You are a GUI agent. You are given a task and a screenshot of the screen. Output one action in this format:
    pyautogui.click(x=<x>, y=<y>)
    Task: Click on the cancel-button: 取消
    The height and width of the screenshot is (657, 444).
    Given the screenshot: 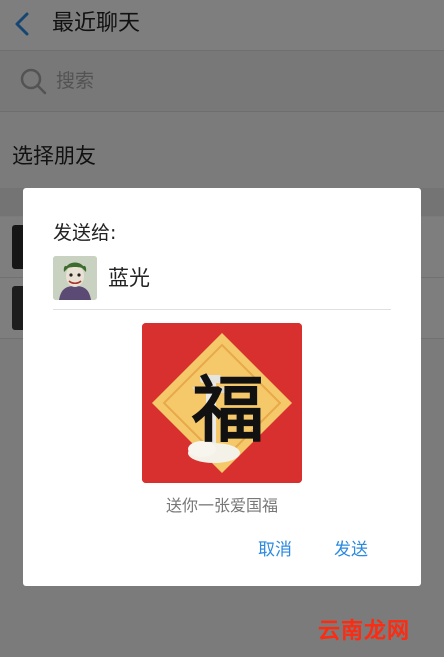 What is the action you would take?
    pyautogui.click(x=275, y=550)
    